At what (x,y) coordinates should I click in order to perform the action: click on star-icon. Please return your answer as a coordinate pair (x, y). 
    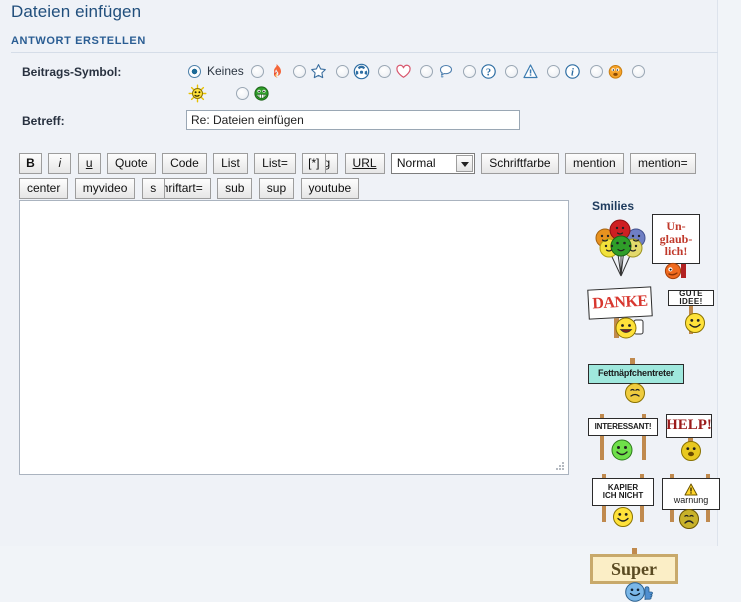
    Looking at the image, I should click on (318, 71).